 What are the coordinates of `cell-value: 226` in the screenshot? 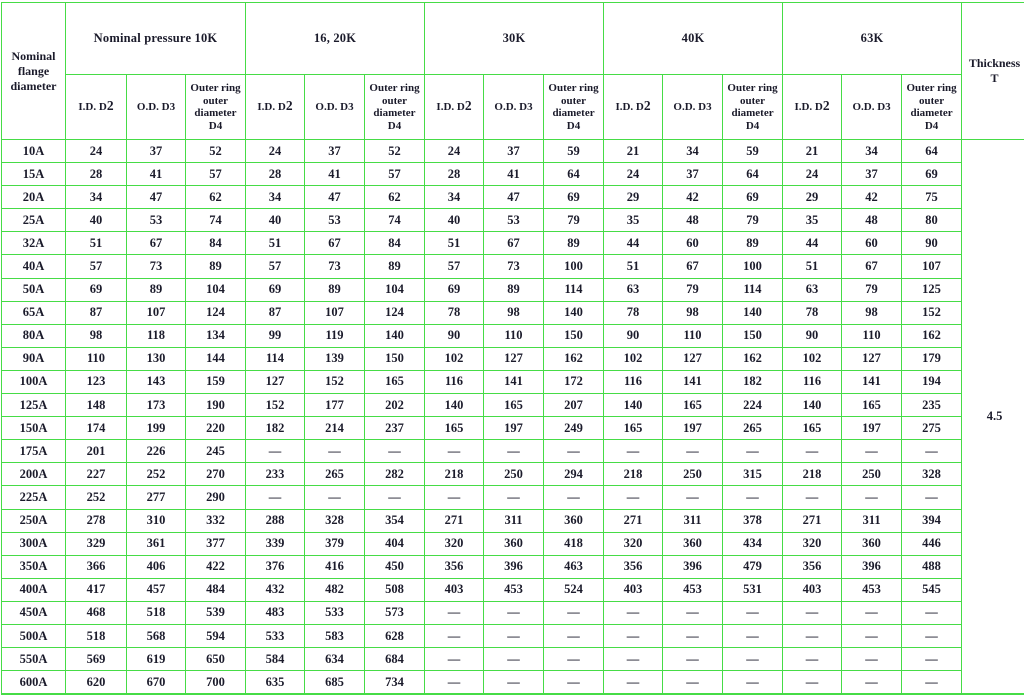 It's located at (156, 451).